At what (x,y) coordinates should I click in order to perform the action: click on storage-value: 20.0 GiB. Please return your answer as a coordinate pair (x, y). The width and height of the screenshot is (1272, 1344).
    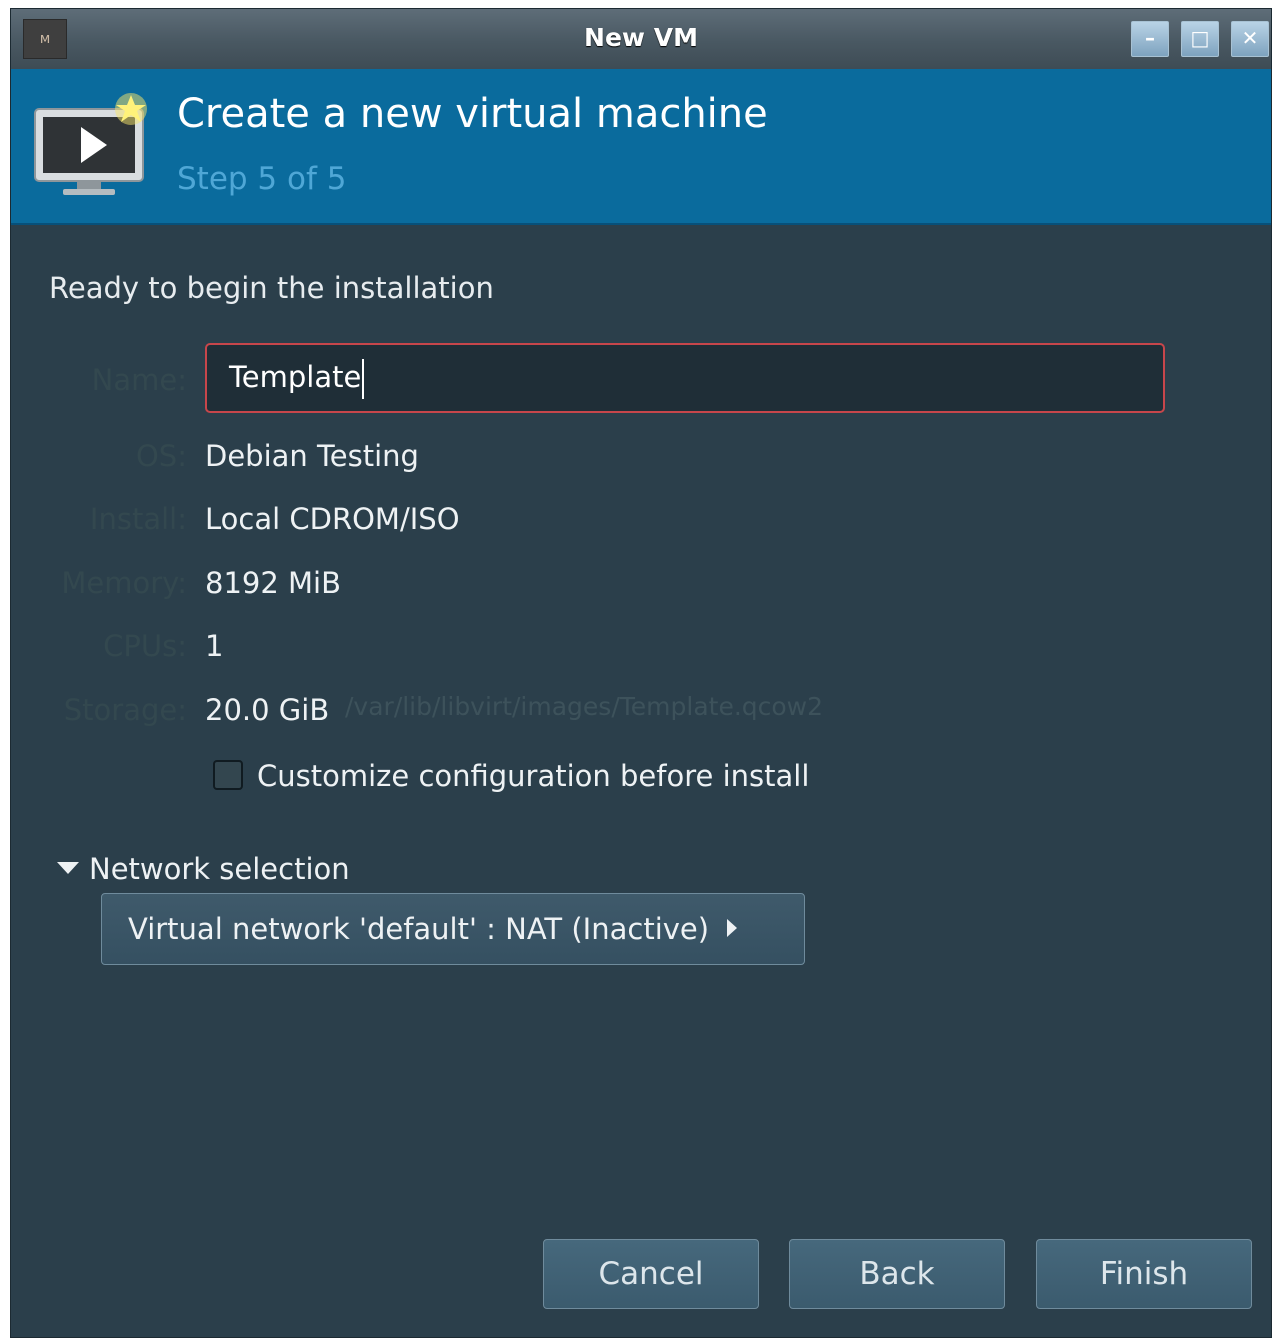
    Looking at the image, I should click on (267, 710).